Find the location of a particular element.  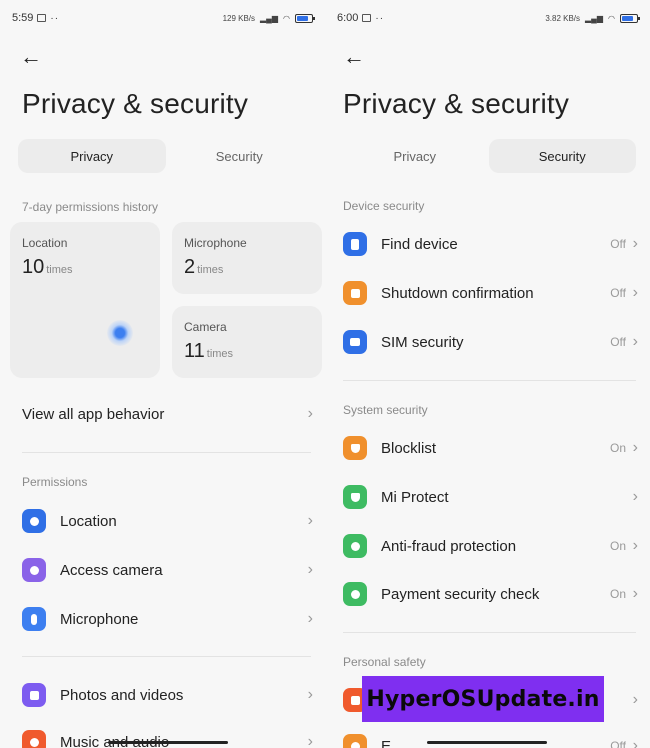

more-notifications-icon: ·· is located at coordinates (55, 18).